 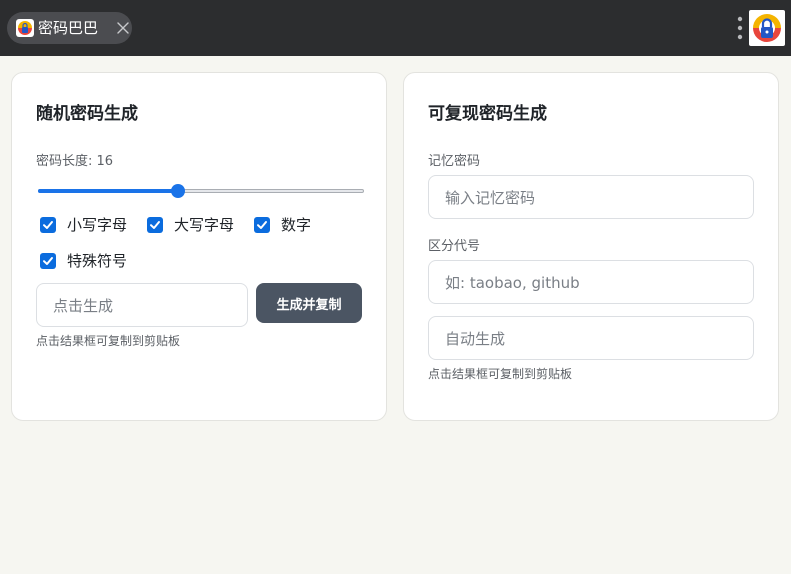 I want to click on checkbox-uppercase-box, so click(x=155, y=224).